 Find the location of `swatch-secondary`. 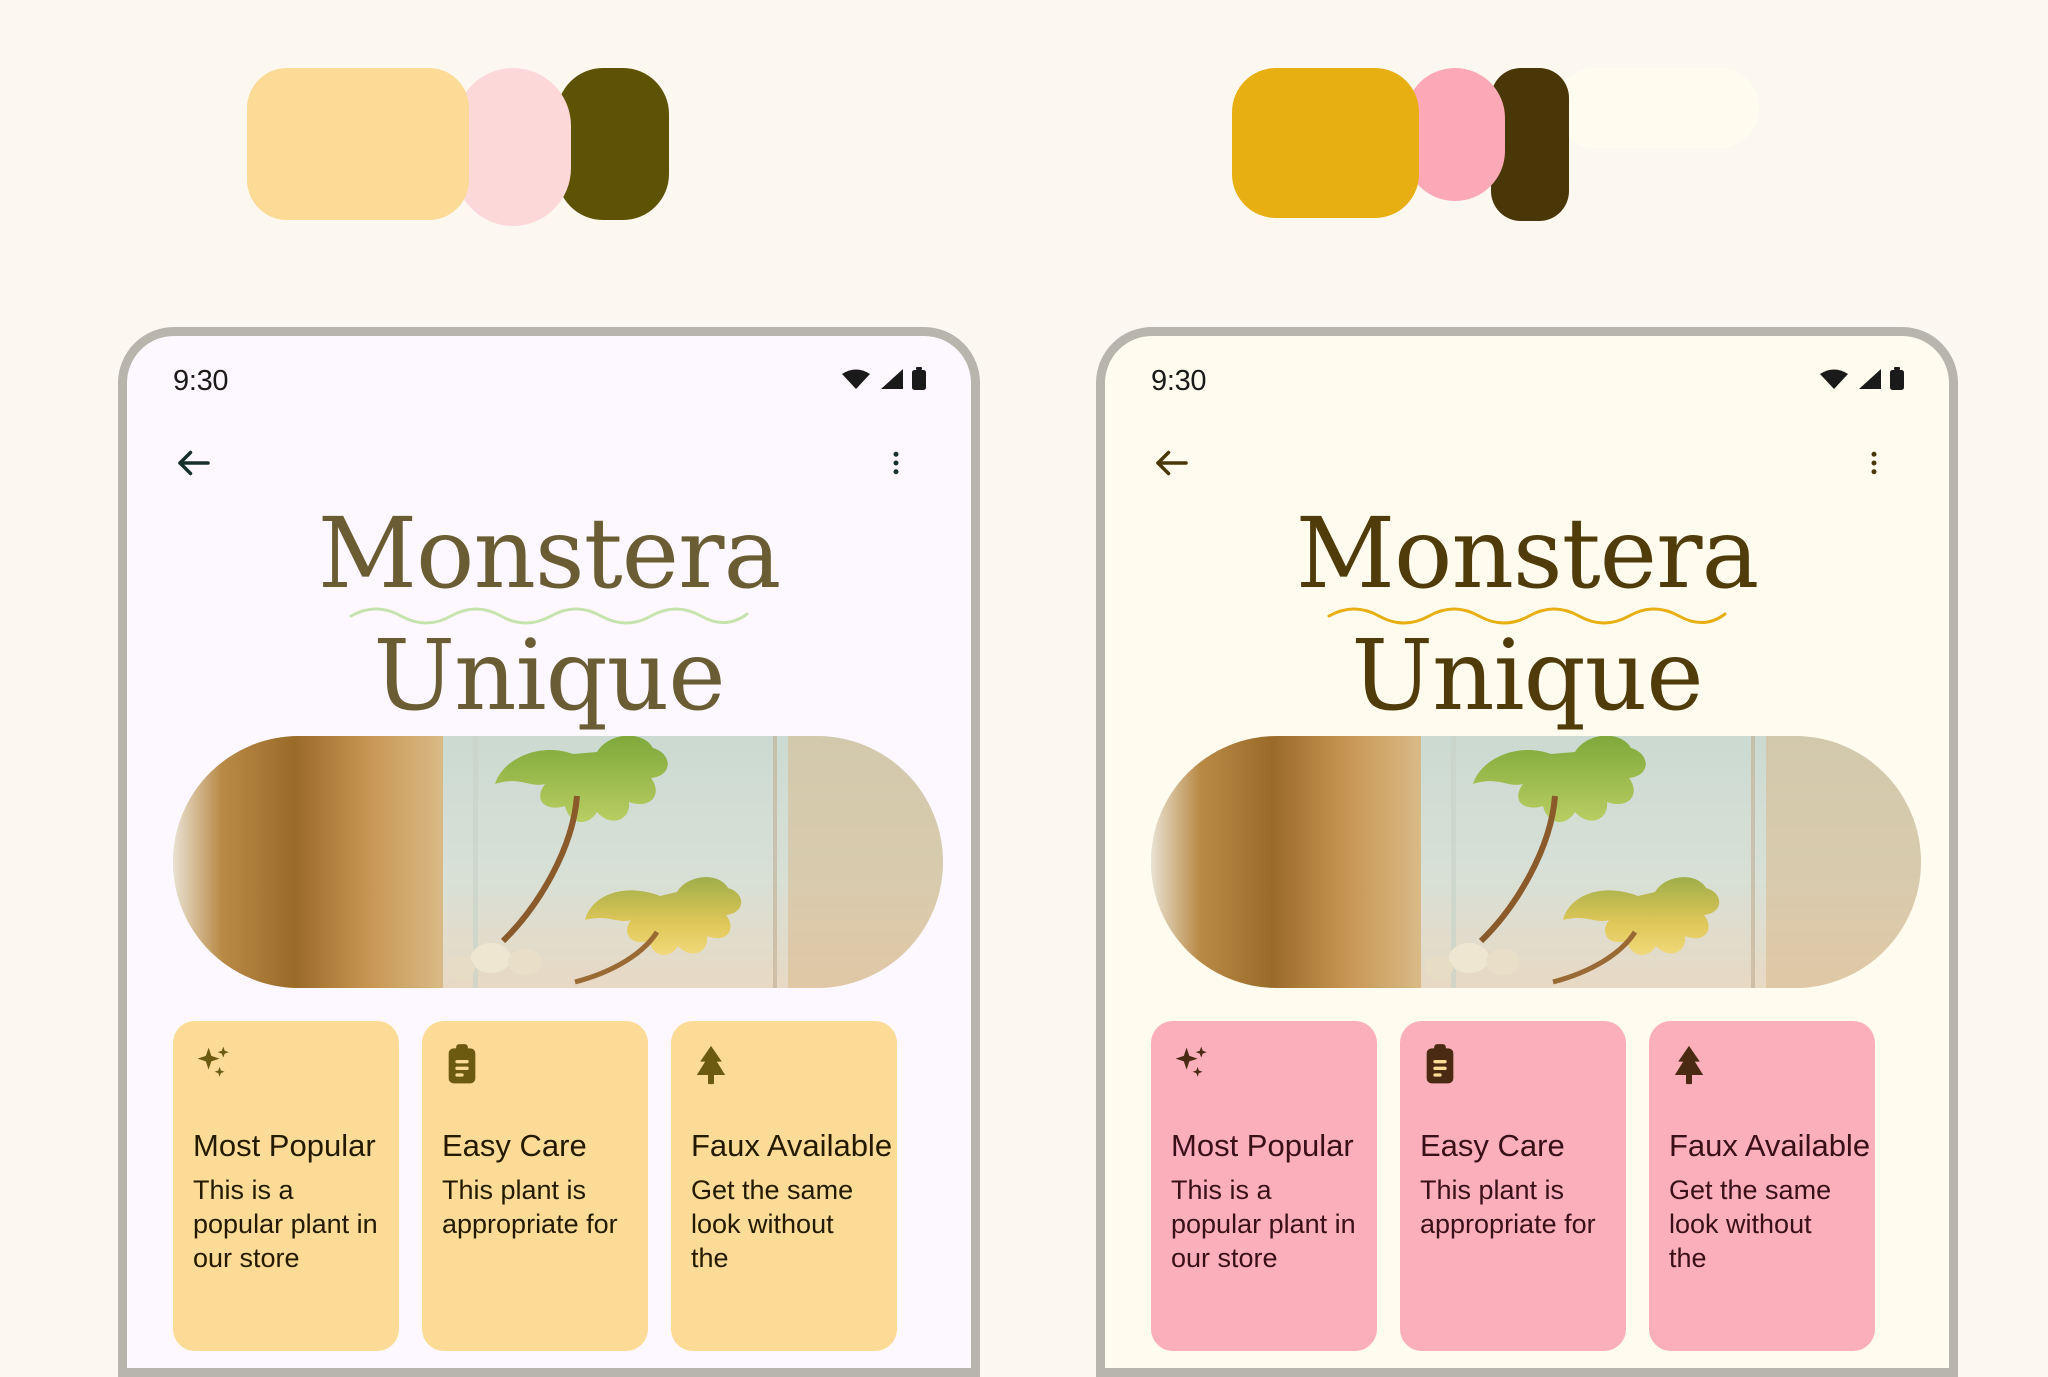

swatch-secondary is located at coordinates (1455, 134).